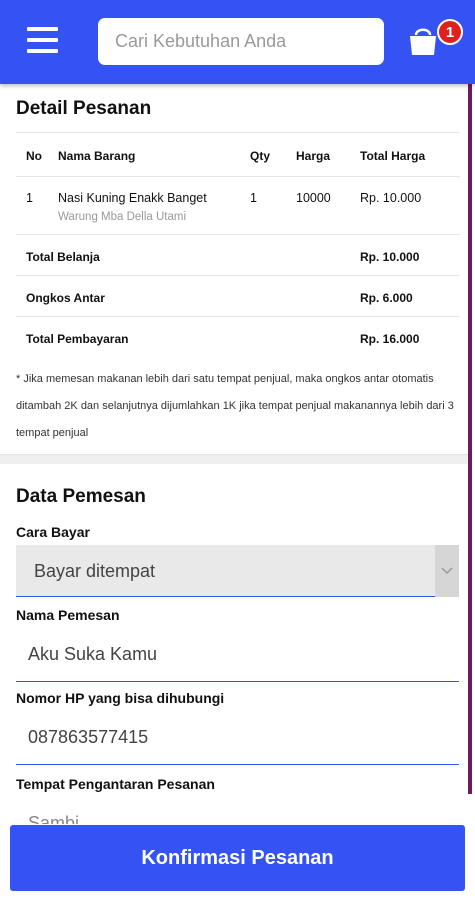 The width and height of the screenshot is (475, 900). I want to click on search-input, so click(241, 41).